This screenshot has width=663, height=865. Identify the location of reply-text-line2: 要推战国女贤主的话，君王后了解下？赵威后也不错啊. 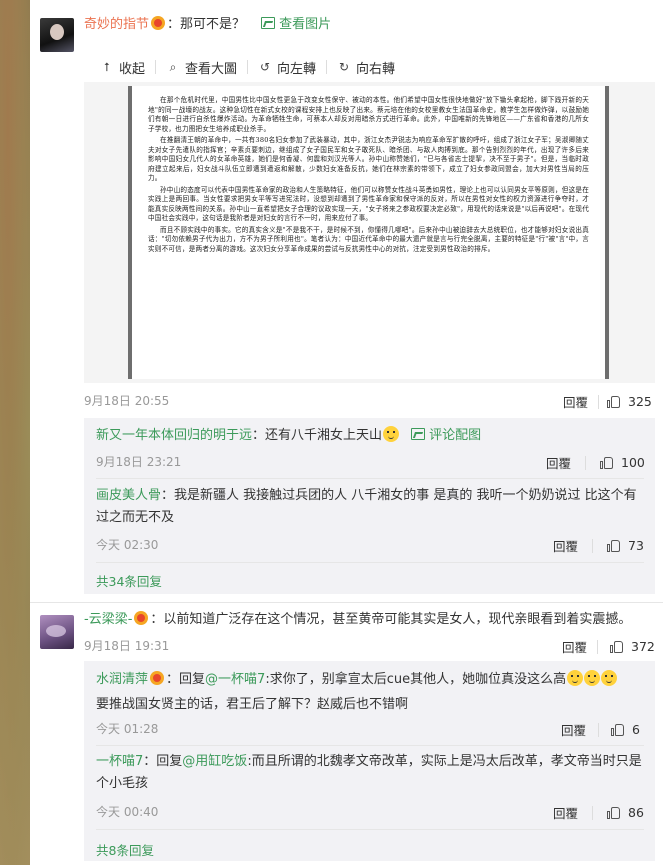
(252, 704).